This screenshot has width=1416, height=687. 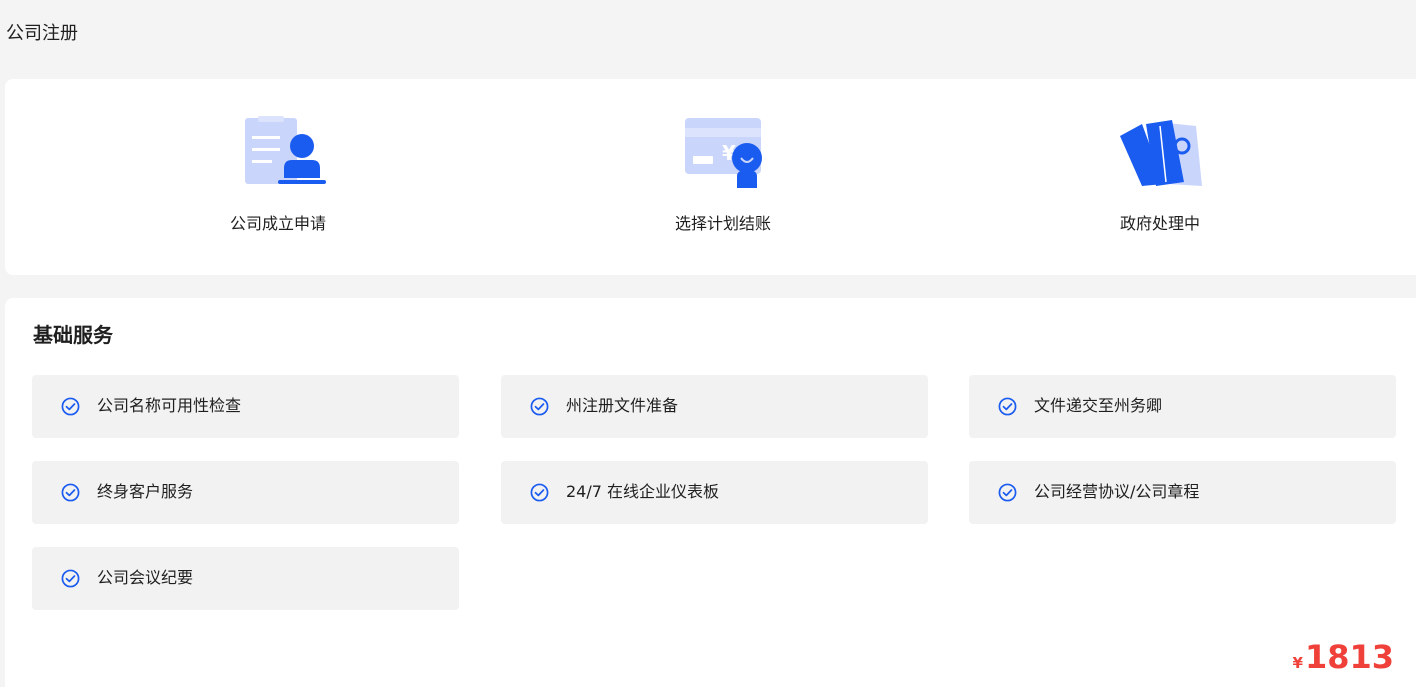 I want to click on service-label: 公司会议纪要, so click(x=145, y=577).